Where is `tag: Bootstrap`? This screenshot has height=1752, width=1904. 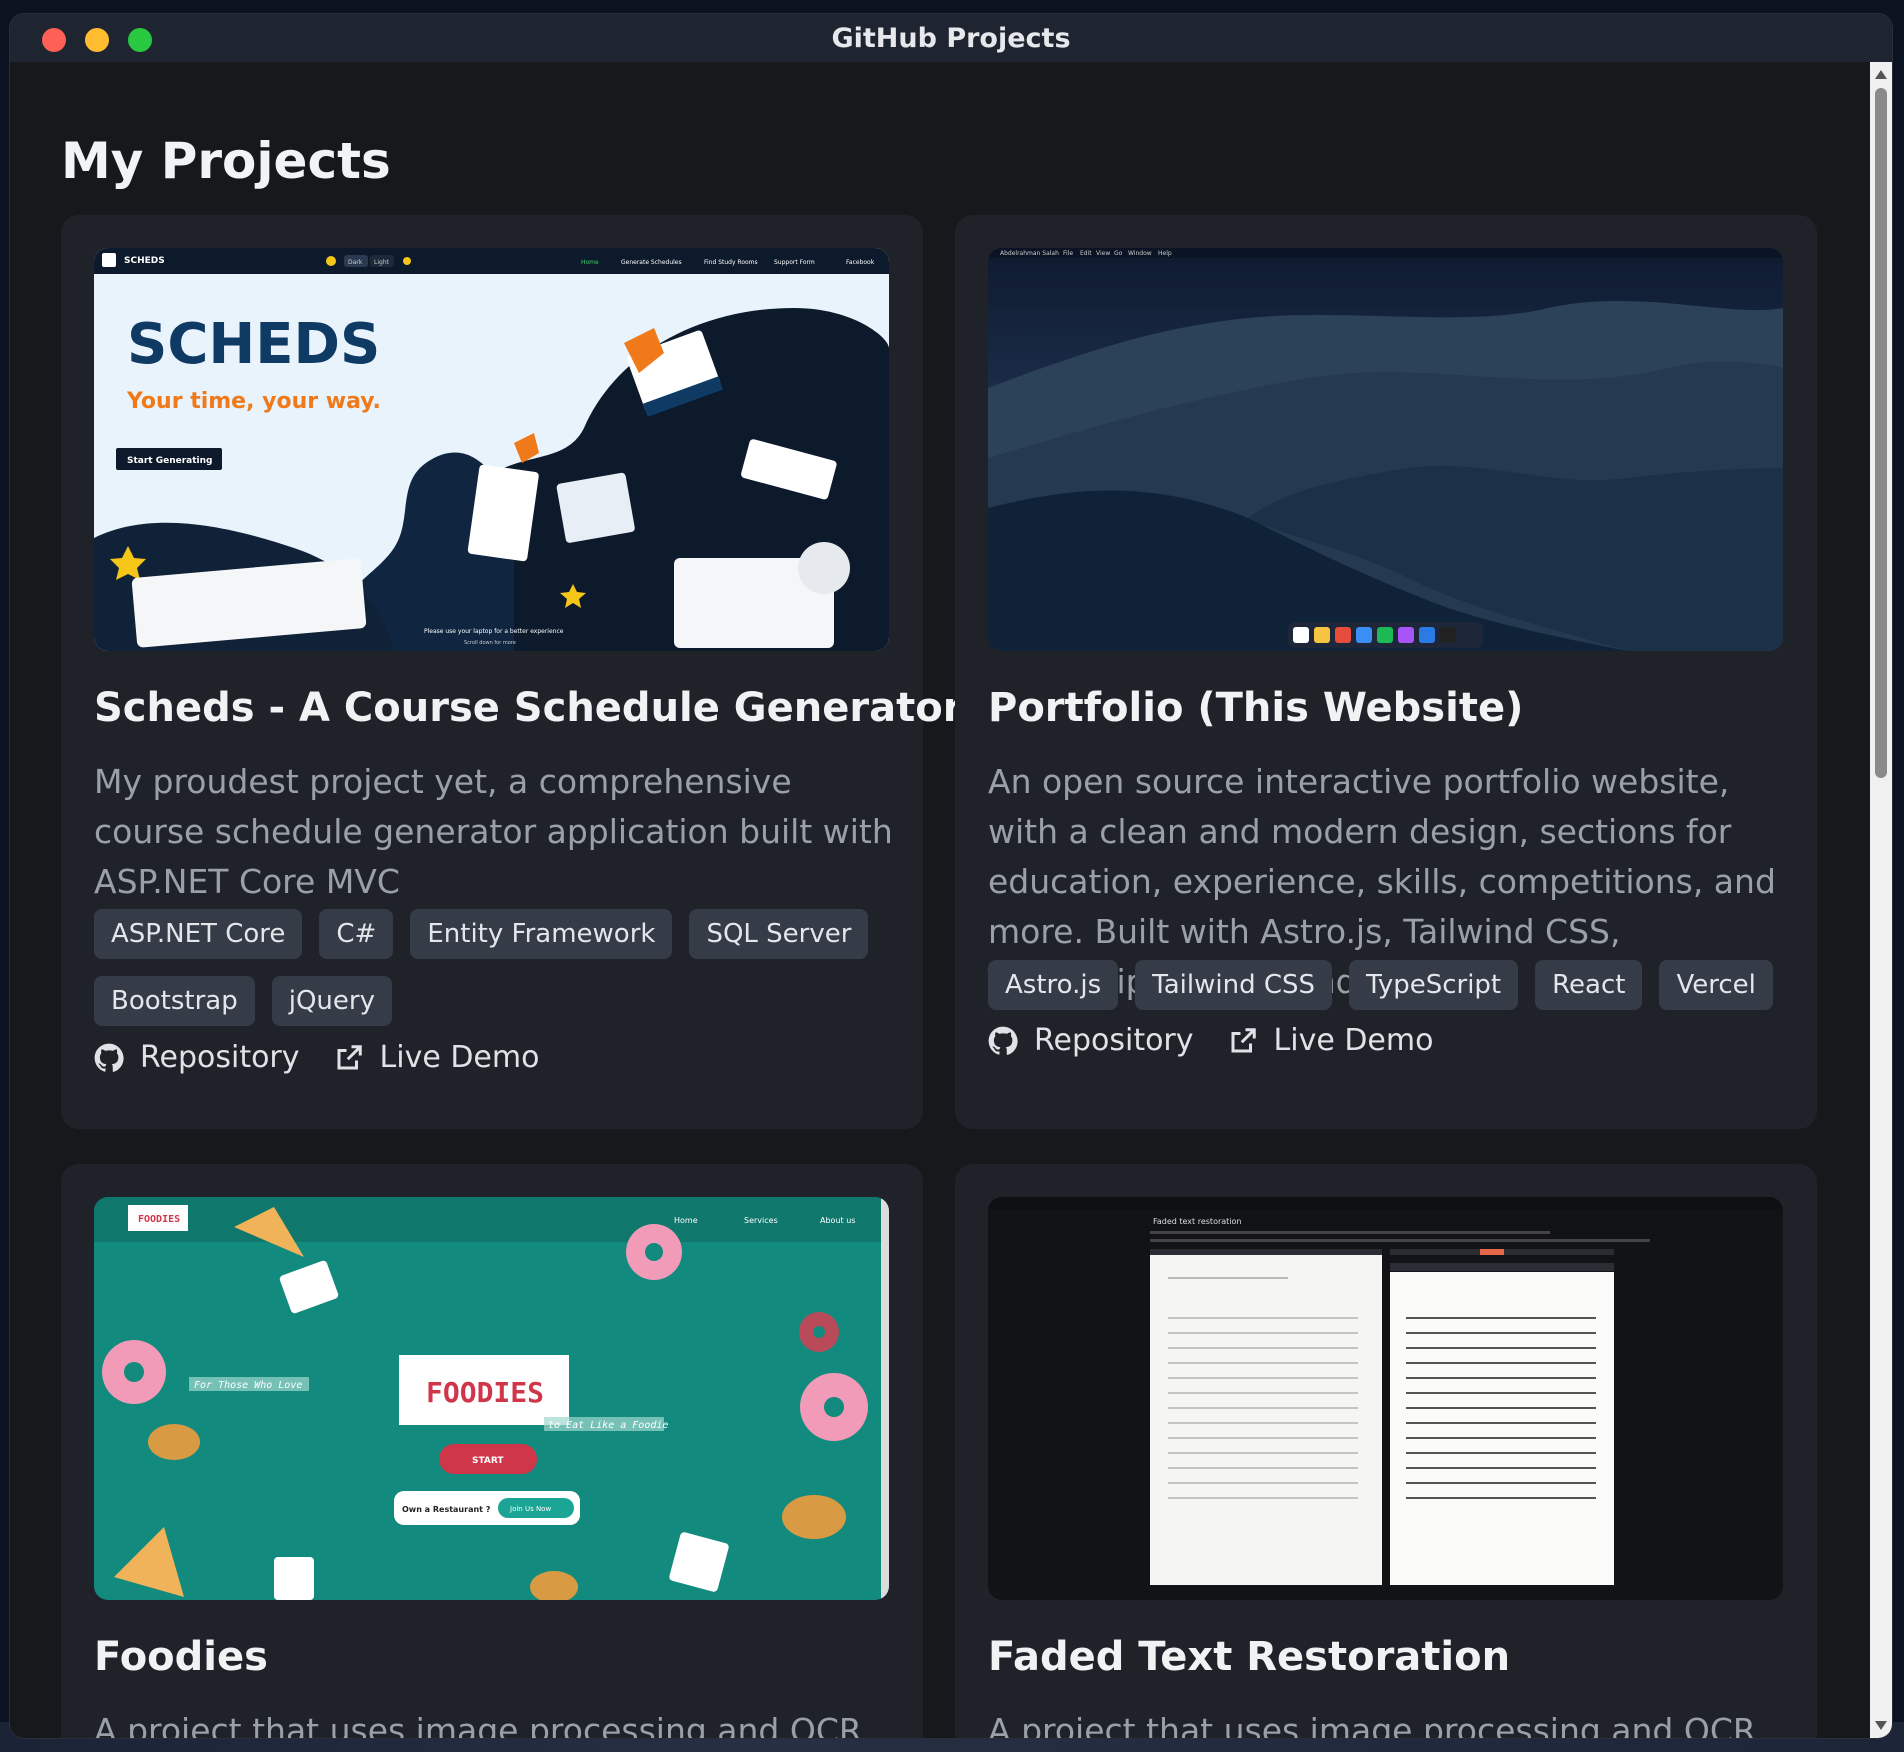 tag: Bootstrap is located at coordinates (174, 1001).